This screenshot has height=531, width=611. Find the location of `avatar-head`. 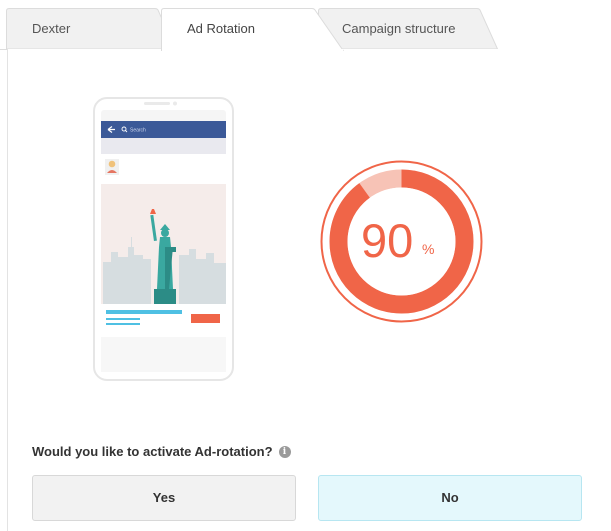

avatar-head is located at coordinates (112, 164).